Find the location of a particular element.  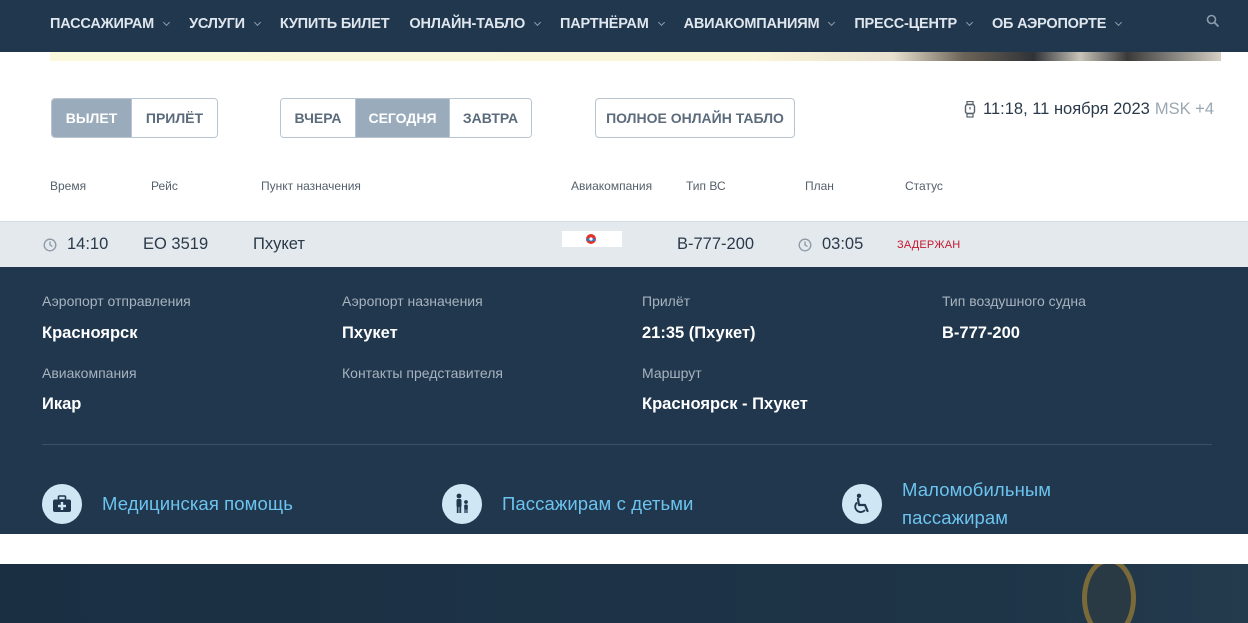

nav-item-about-airport: ОБ АЭРОПОРТЕ is located at coordinates (1057, 24).